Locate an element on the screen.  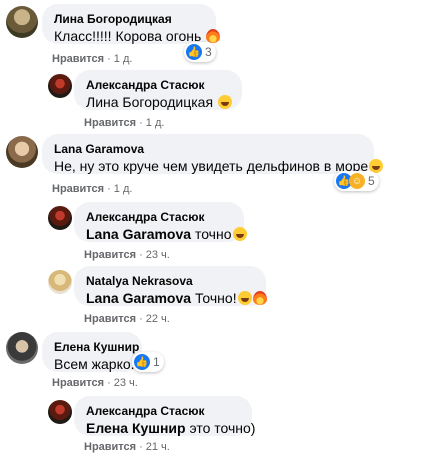
comment-author: Lana Garamova is located at coordinates (208, 149).